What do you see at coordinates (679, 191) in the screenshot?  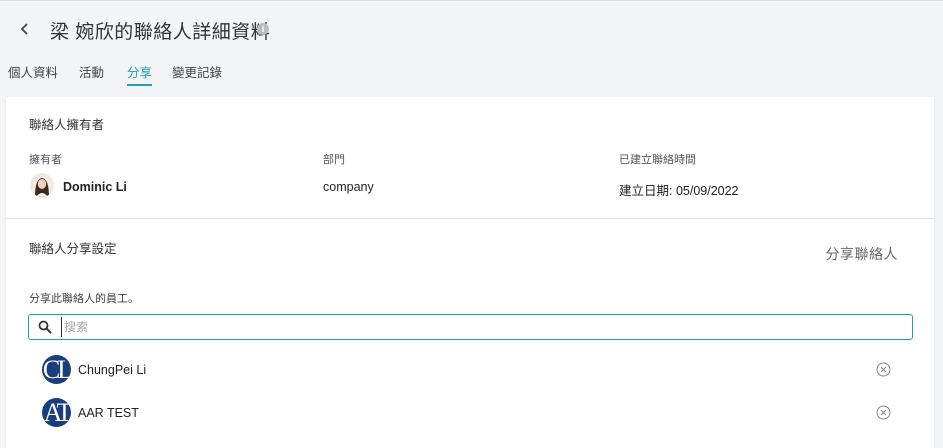 I see `created-date-value: 建立日期: 05/09/2022` at bounding box center [679, 191].